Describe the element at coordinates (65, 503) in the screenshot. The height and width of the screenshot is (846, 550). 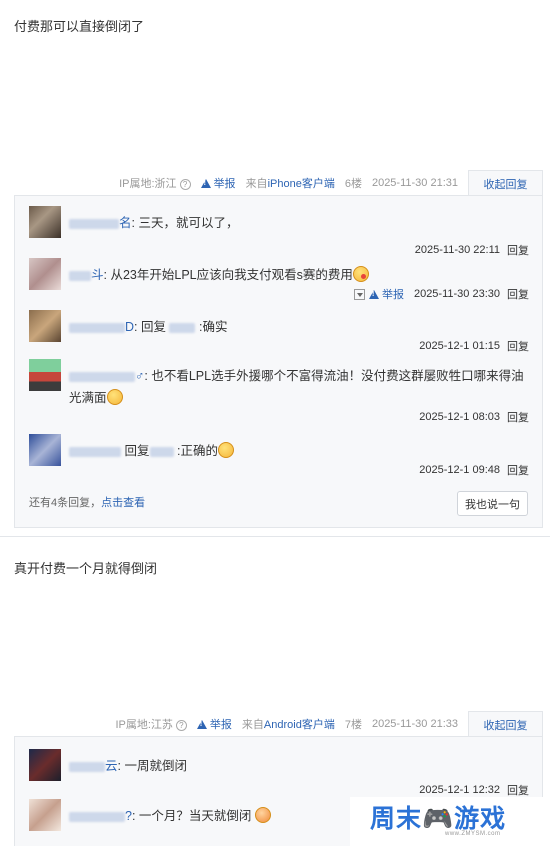
I see `more-replies-prefix: 还有4条回复，` at that location.